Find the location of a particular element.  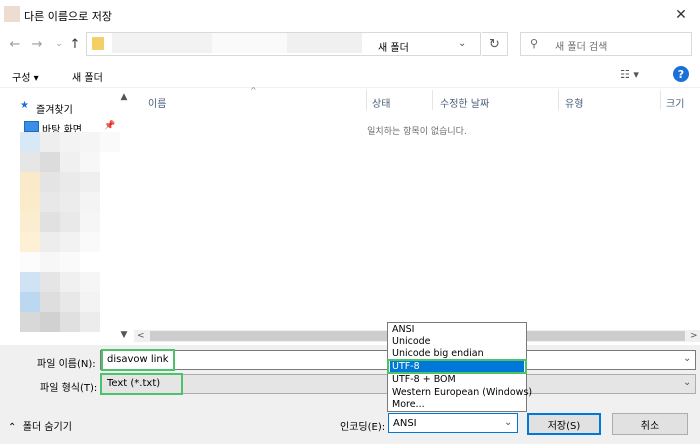

encoding-option-utf8-bom: UTF-8 + BOM is located at coordinates (457, 380).